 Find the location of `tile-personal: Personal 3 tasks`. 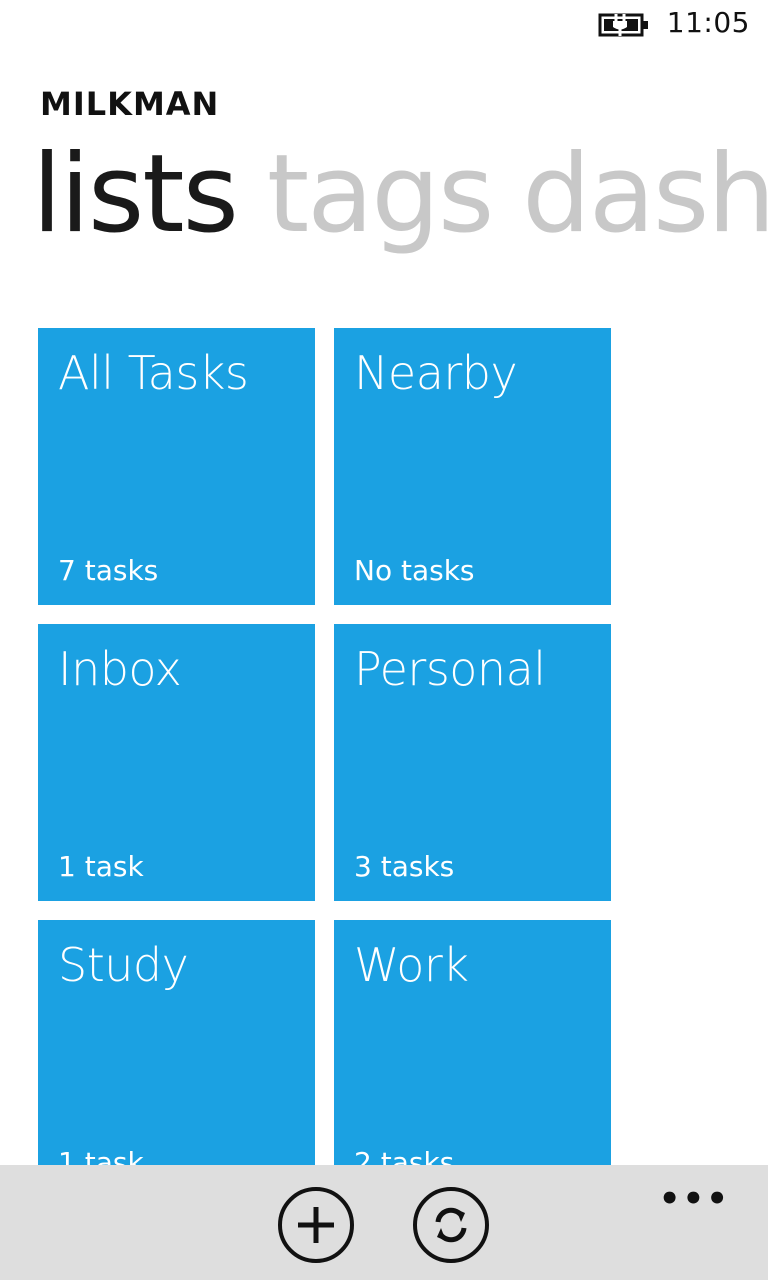

tile-personal: Personal 3 tasks is located at coordinates (472, 762).